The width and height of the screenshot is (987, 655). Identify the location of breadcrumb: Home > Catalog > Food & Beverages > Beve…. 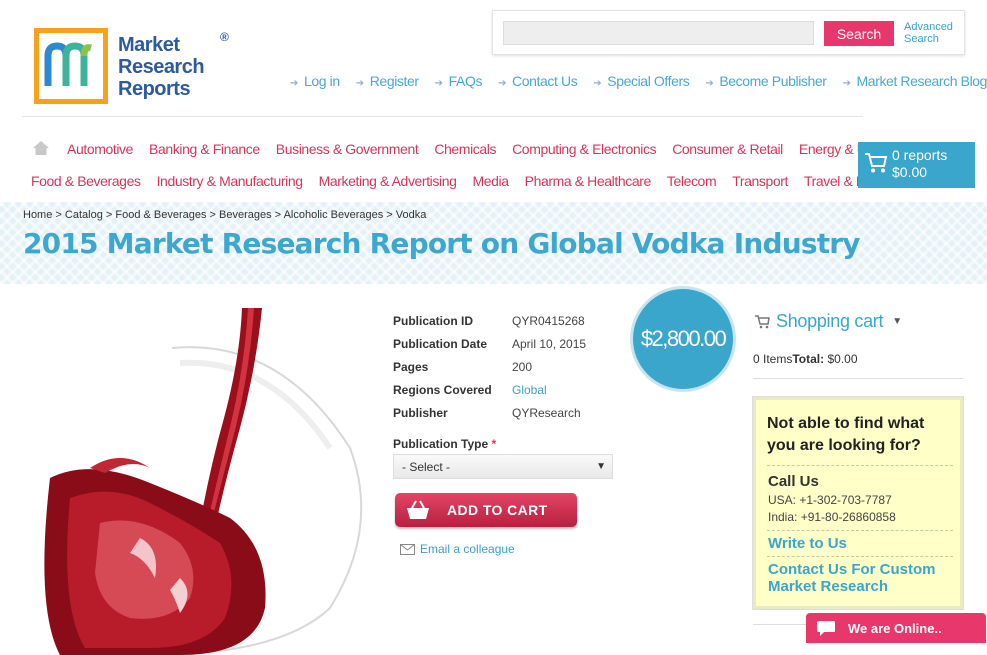
(225, 215).